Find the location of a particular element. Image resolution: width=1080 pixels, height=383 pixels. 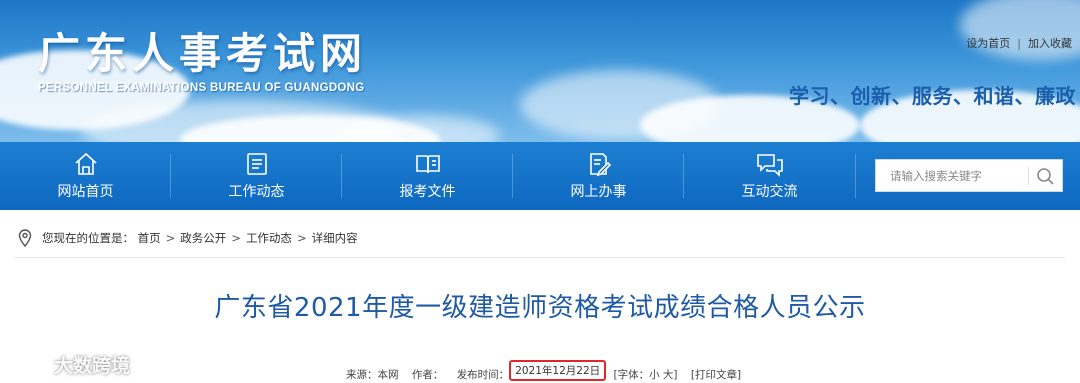

watermark: 大数跨境 is located at coordinates (77, 364).